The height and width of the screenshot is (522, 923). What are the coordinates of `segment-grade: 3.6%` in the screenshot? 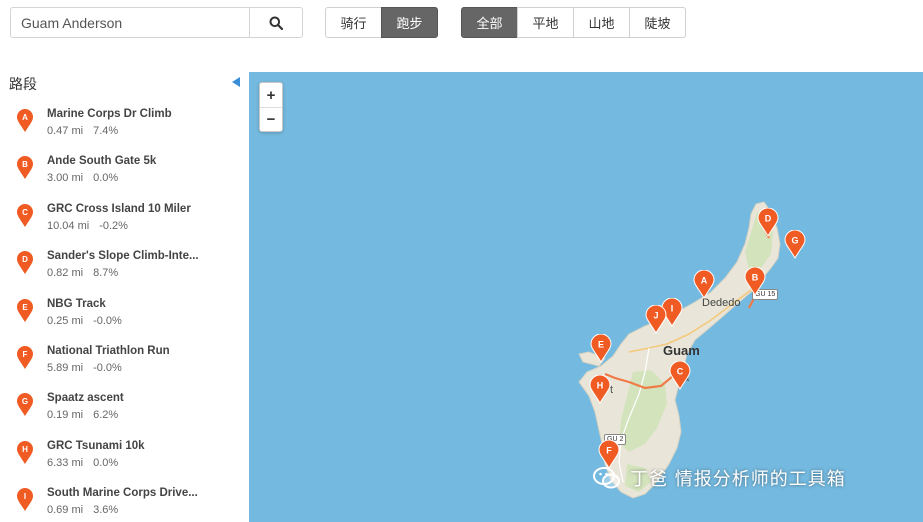 It's located at (106, 510).